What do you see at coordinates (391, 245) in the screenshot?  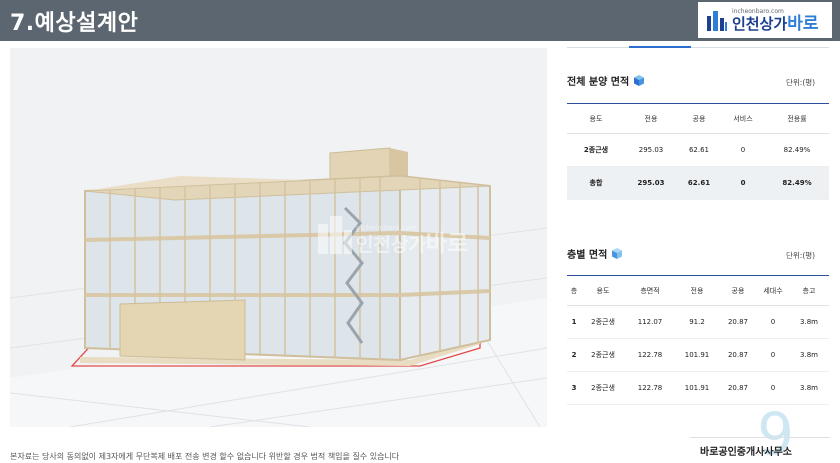 I see `watermark-main: 인천상가` at bounding box center [391, 245].